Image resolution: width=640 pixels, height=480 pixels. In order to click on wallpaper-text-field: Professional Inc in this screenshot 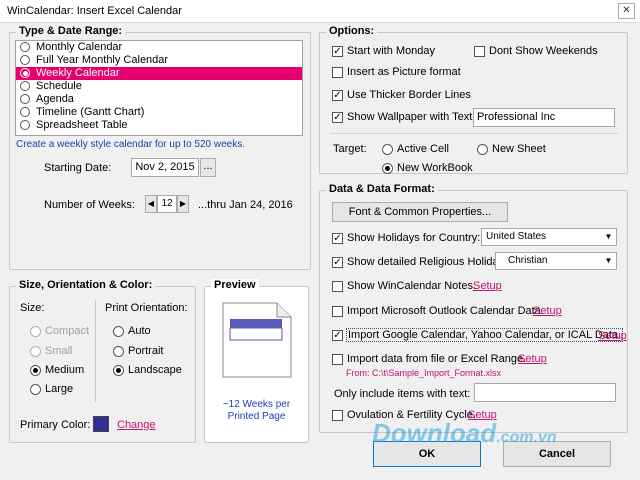, I will do `click(544, 117)`.